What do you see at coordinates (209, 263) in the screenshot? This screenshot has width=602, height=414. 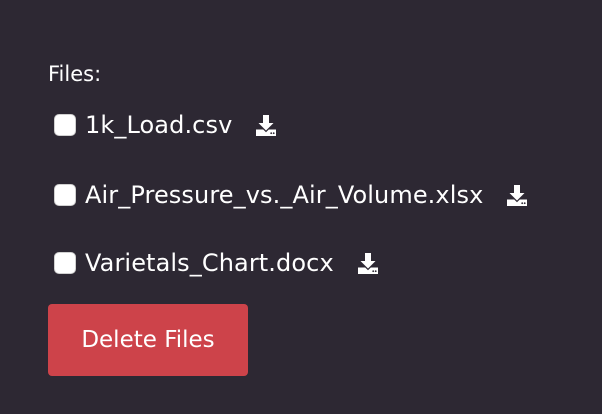 I see `file-name: Varietals_Chart.docx` at bounding box center [209, 263].